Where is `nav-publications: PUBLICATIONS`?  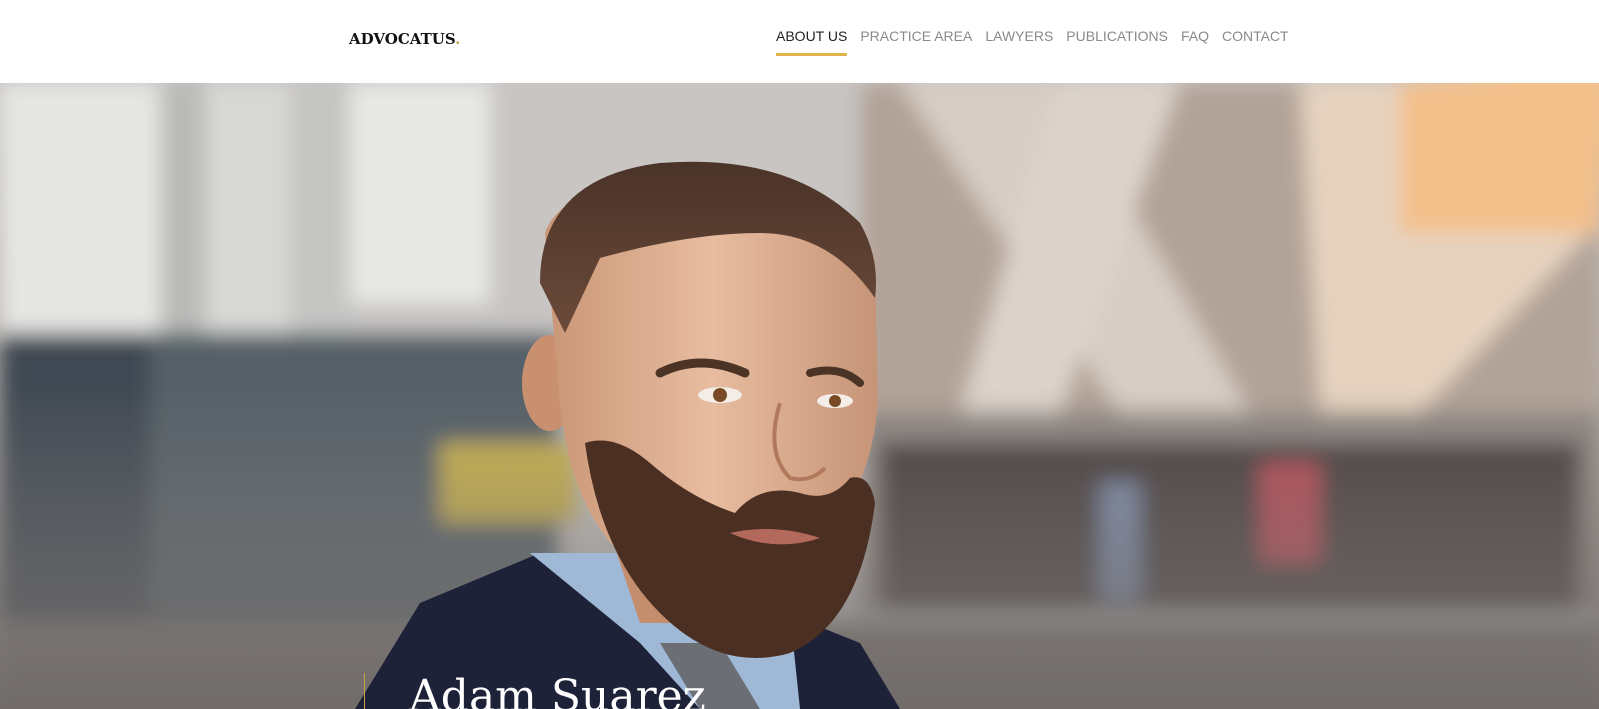 nav-publications: PUBLICATIONS is located at coordinates (1117, 42).